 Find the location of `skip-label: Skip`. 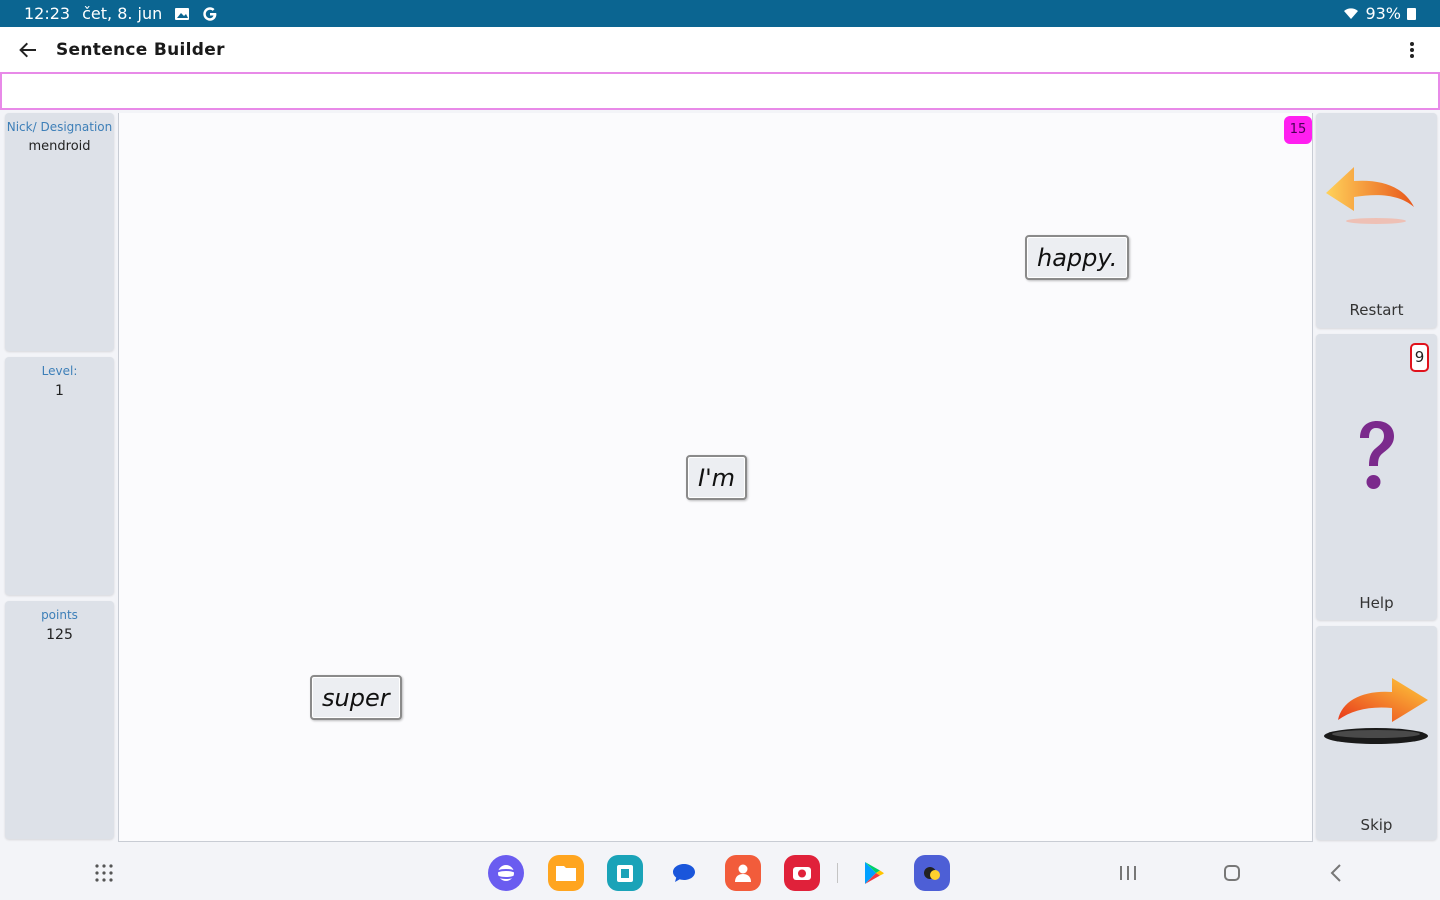

skip-label: Skip is located at coordinates (1376, 825).